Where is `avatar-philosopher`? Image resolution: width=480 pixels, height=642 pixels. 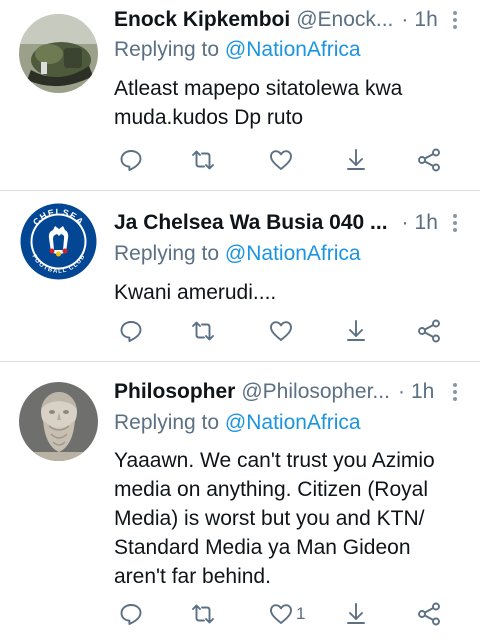 avatar-philosopher is located at coordinates (58, 421).